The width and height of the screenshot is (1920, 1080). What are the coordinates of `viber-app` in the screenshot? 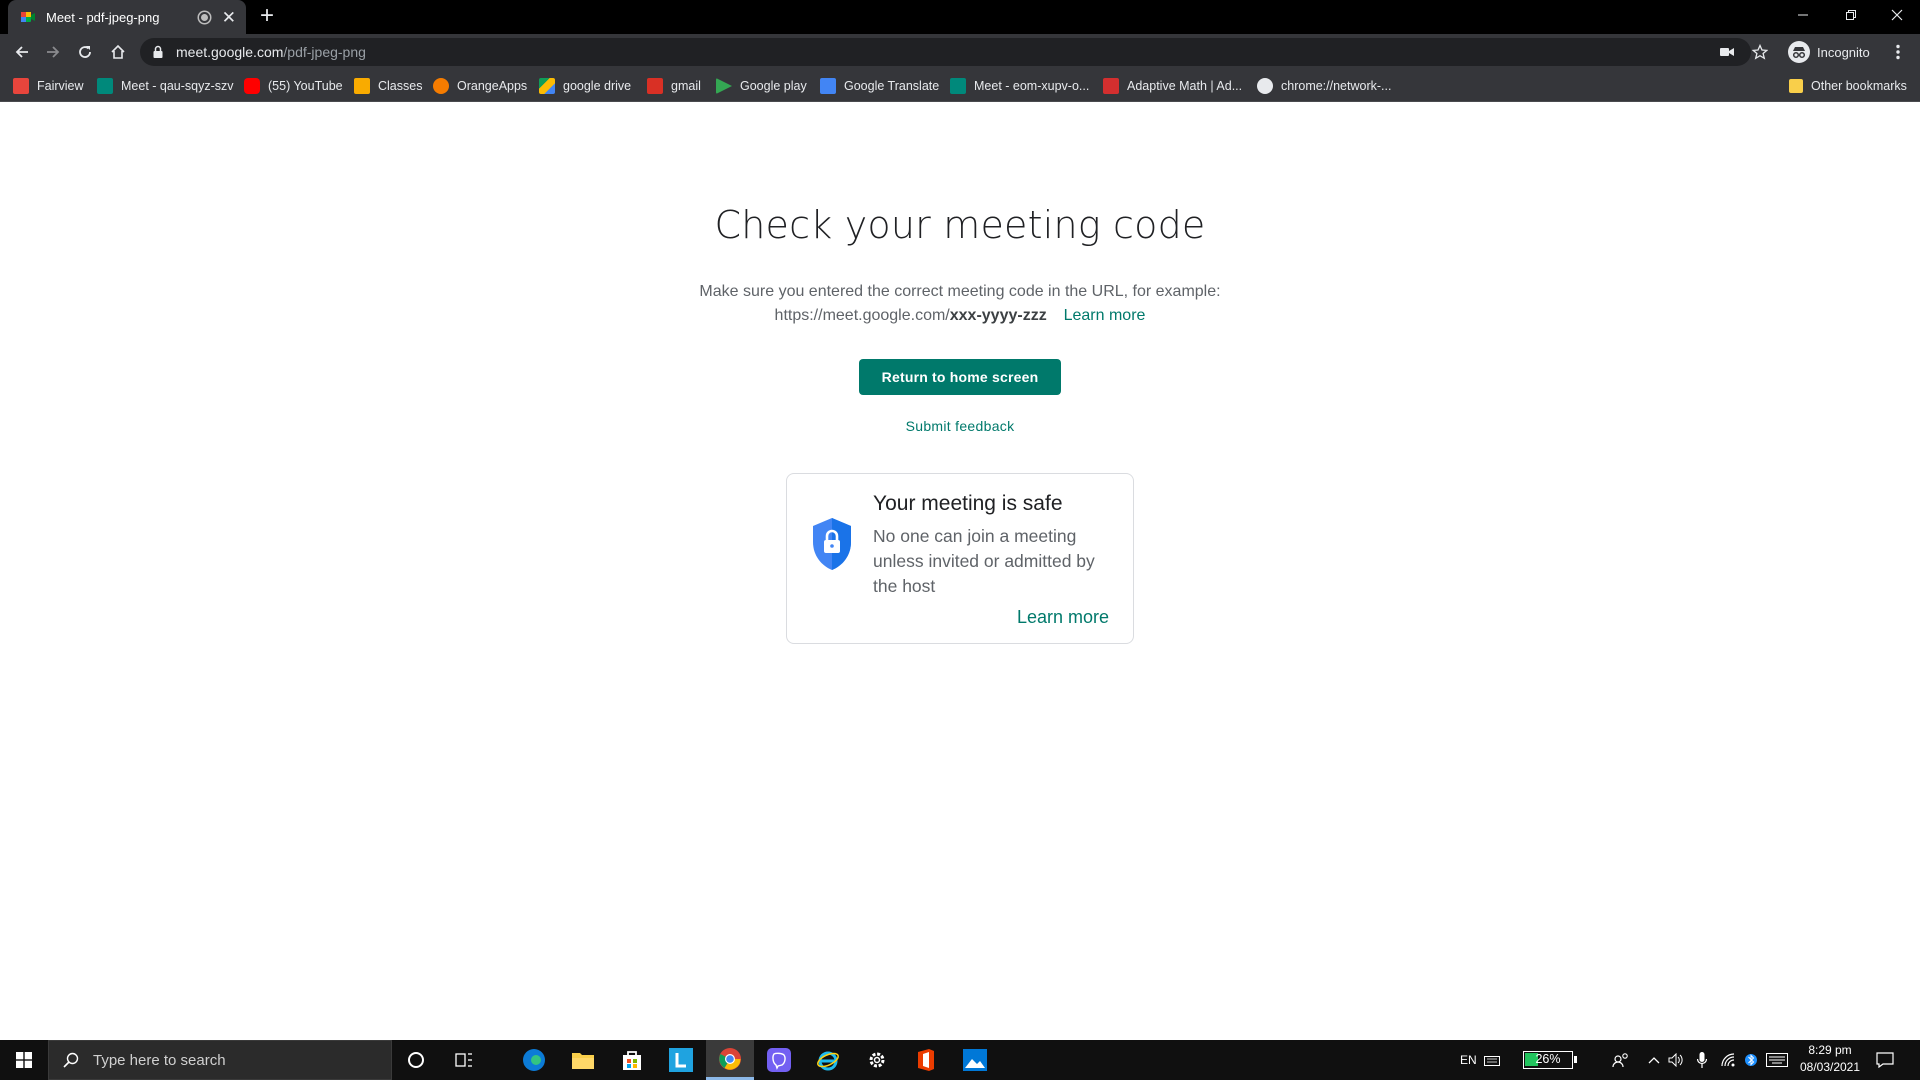 It's located at (779, 1060).